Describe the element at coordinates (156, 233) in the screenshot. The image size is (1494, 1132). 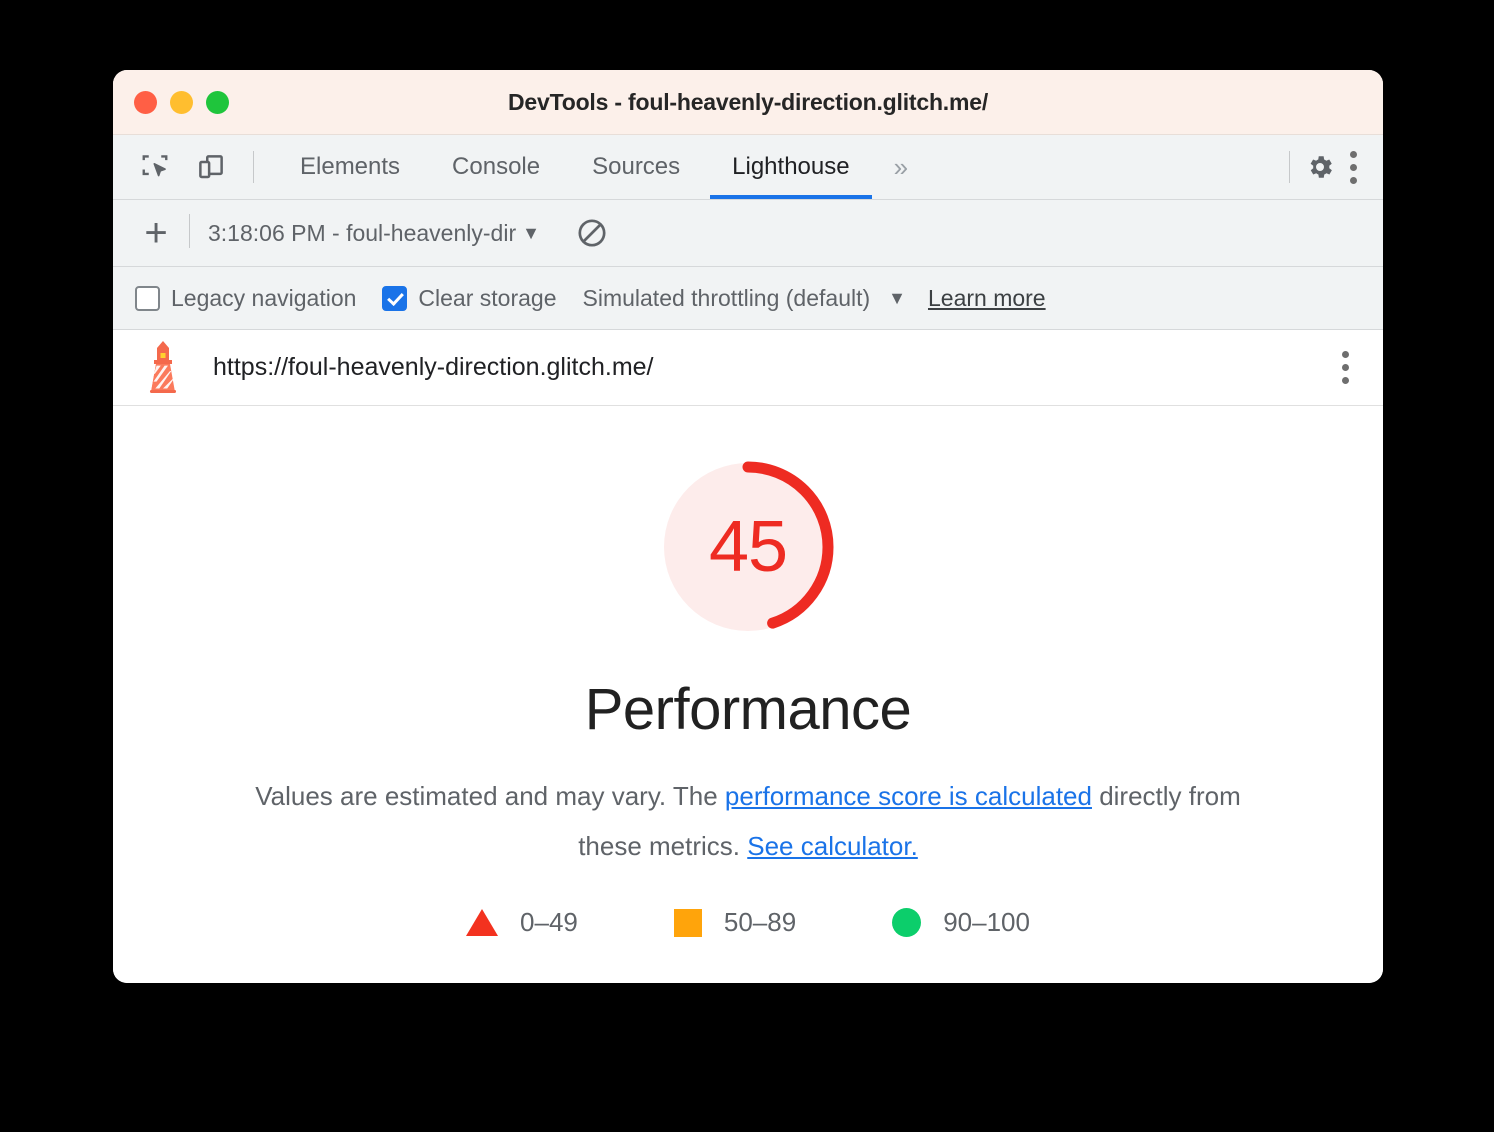
I see `new-report-button: +` at that location.